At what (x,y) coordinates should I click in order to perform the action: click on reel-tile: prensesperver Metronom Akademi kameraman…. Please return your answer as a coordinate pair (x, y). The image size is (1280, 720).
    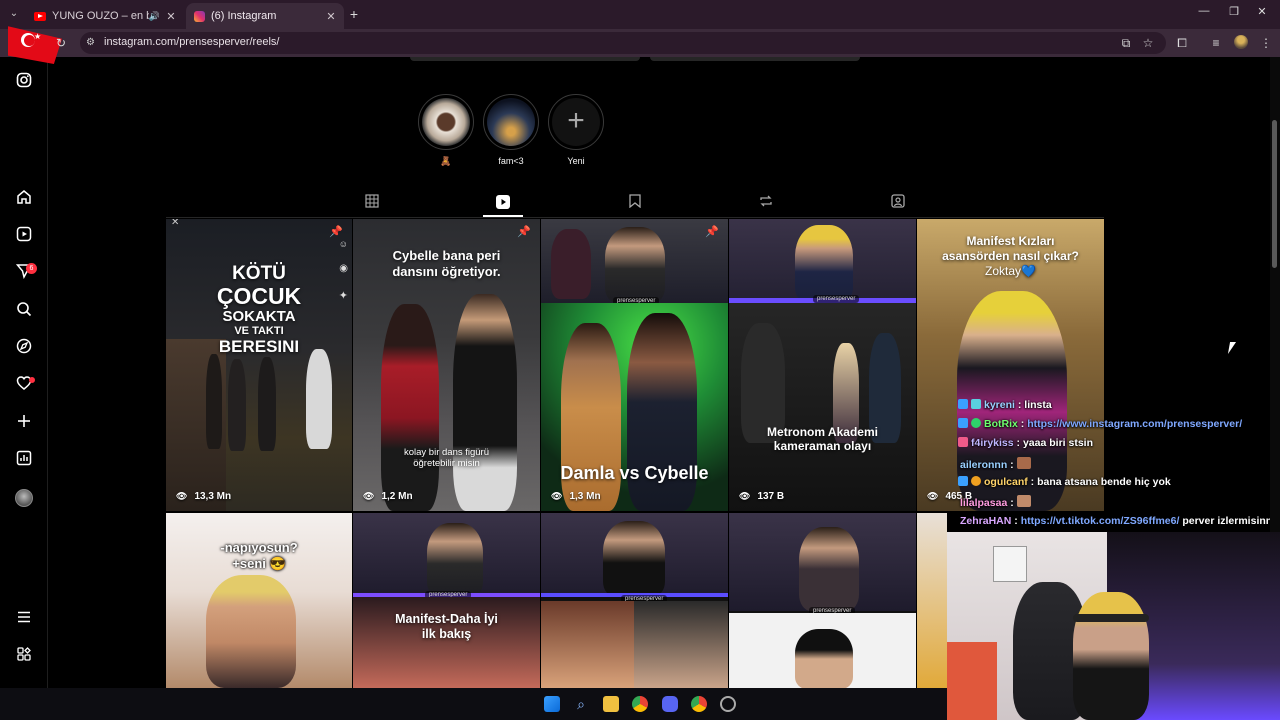
    Looking at the image, I should click on (822, 365).